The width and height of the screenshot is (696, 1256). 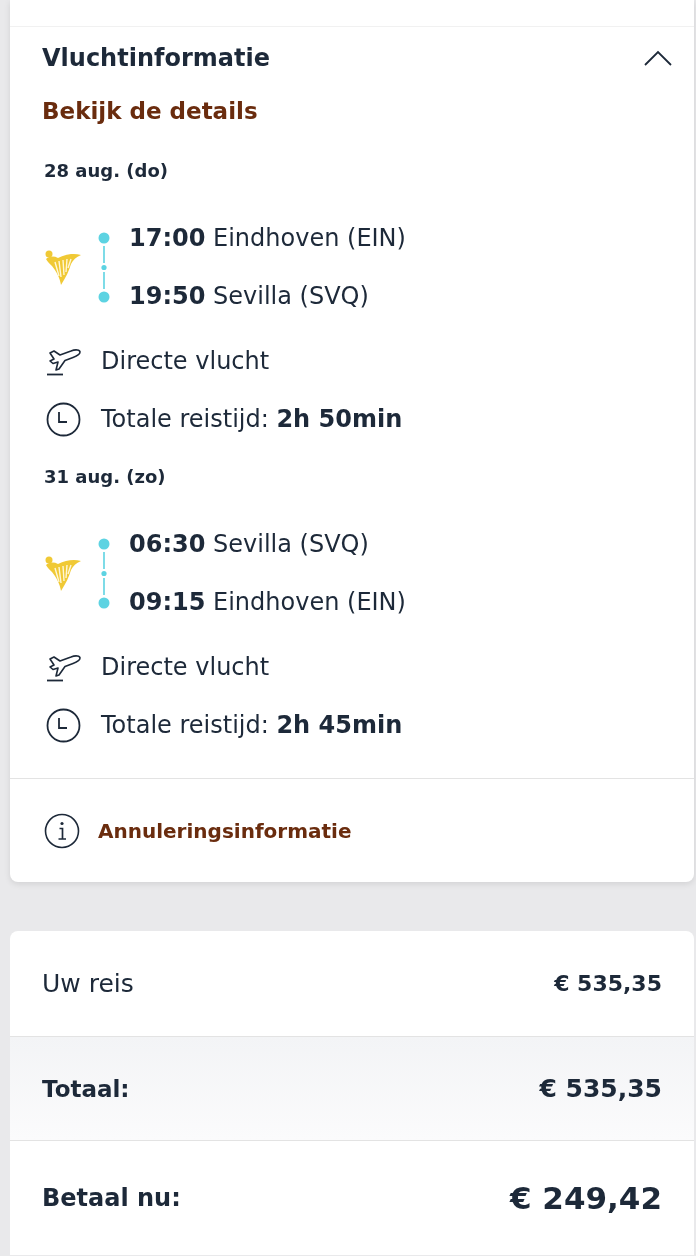 I want to click on price-amount: € 249,42, so click(x=586, y=1198).